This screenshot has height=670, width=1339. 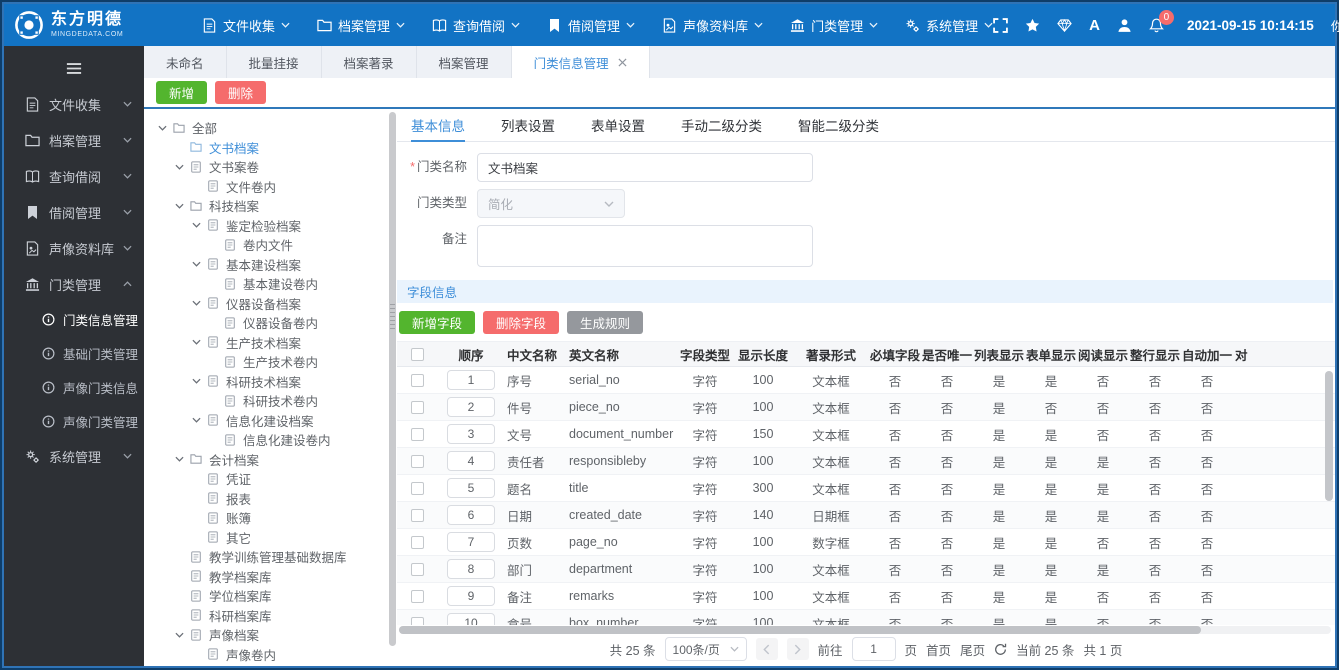 What do you see at coordinates (834, 25) in the screenshot?
I see `top-nav-item-6: 门类管理` at bounding box center [834, 25].